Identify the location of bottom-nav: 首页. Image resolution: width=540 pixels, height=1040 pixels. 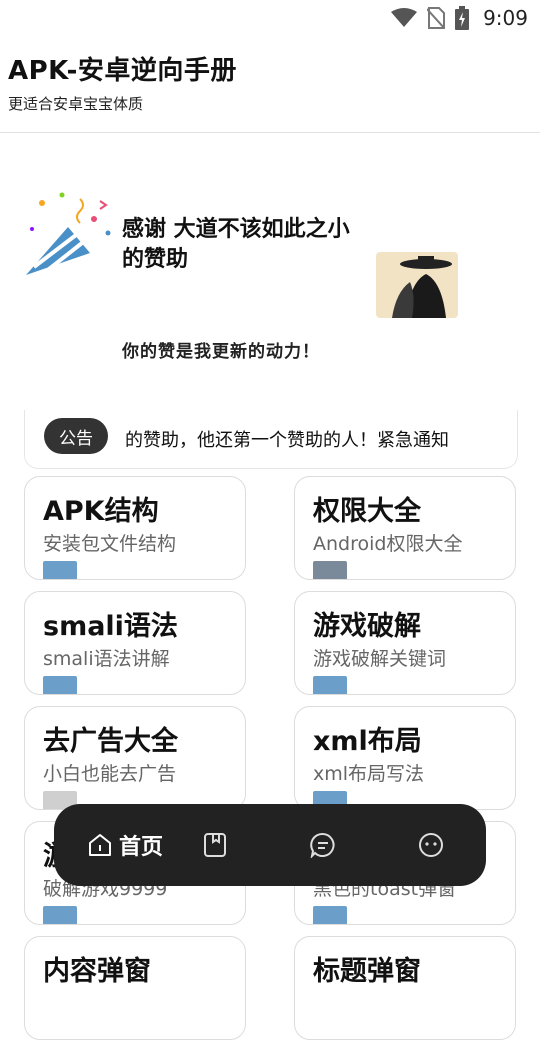
(270, 845).